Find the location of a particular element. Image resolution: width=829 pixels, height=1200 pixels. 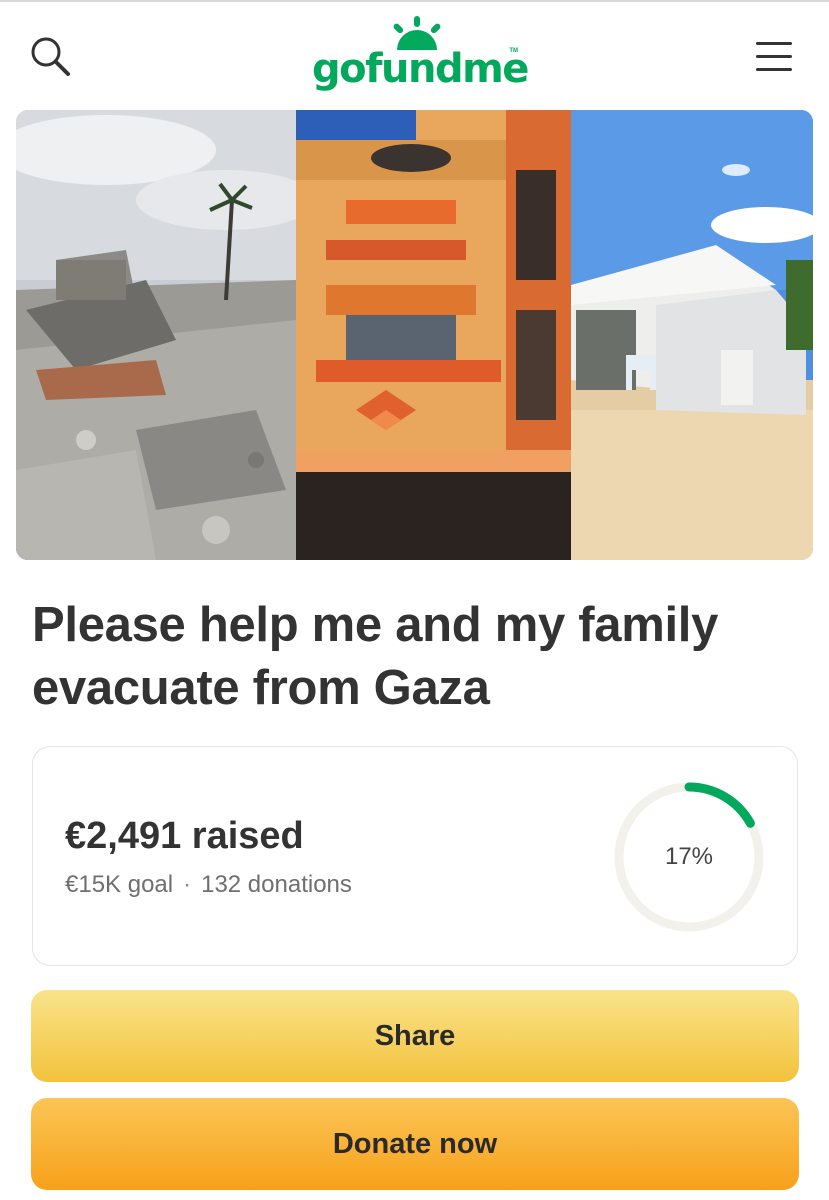

amount-raised: €2,491 raised is located at coordinates (184, 836).